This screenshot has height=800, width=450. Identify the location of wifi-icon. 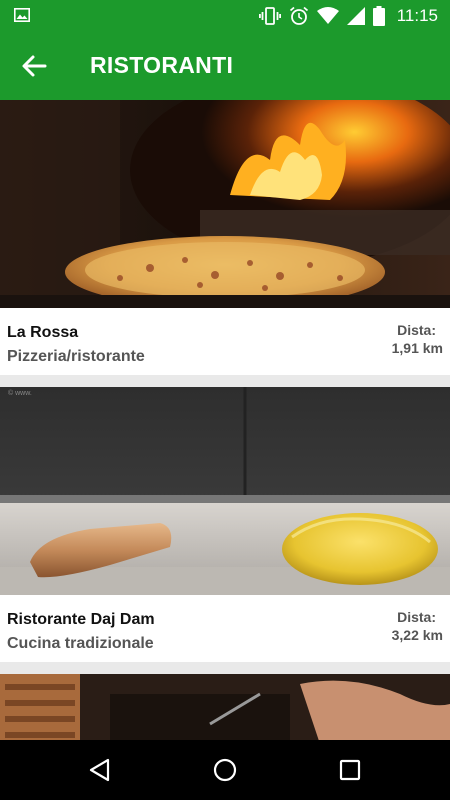
(327, 15).